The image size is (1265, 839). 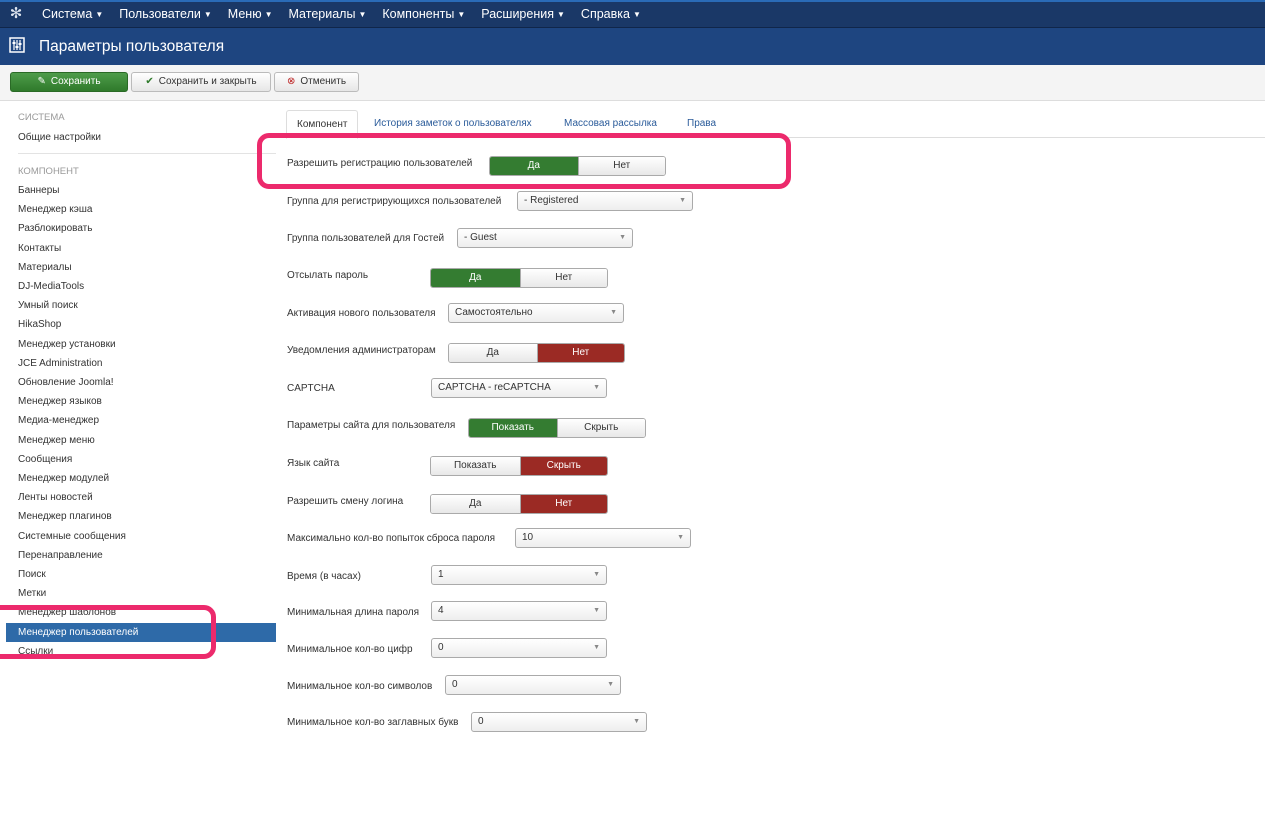 What do you see at coordinates (250, 14) in the screenshot?
I see `menu-menus: Меню ▼` at bounding box center [250, 14].